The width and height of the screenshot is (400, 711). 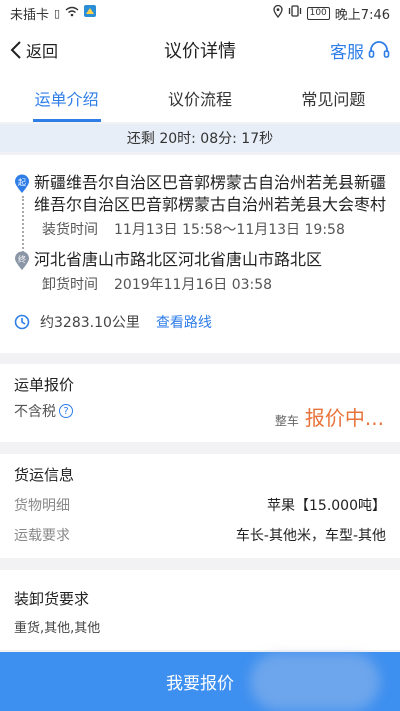 I want to click on unload-time-value: 2019年11月16日 03:58, so click(x=193, y=285).